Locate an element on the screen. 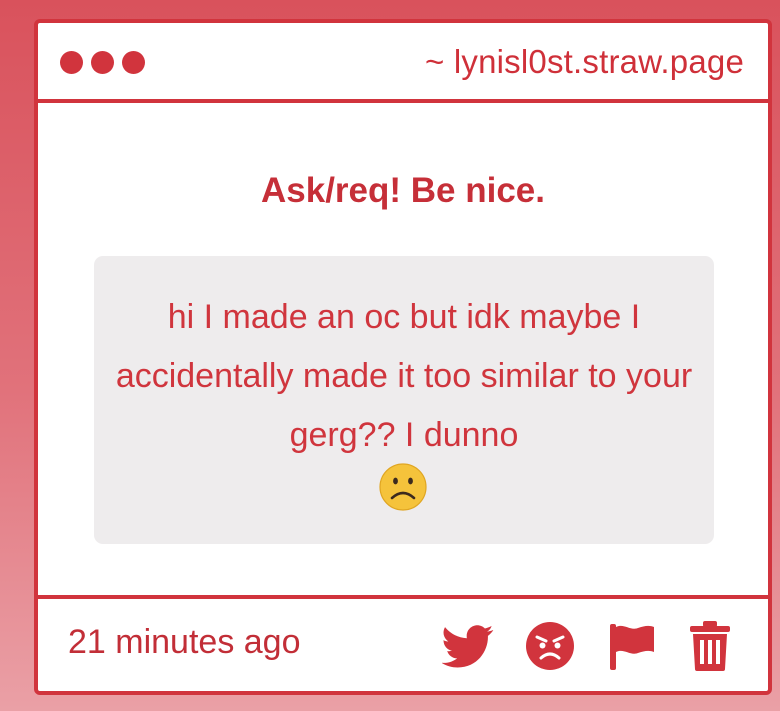 This screenshot has height=711, width=780. flag-icon is located at coordinates (632, 647).